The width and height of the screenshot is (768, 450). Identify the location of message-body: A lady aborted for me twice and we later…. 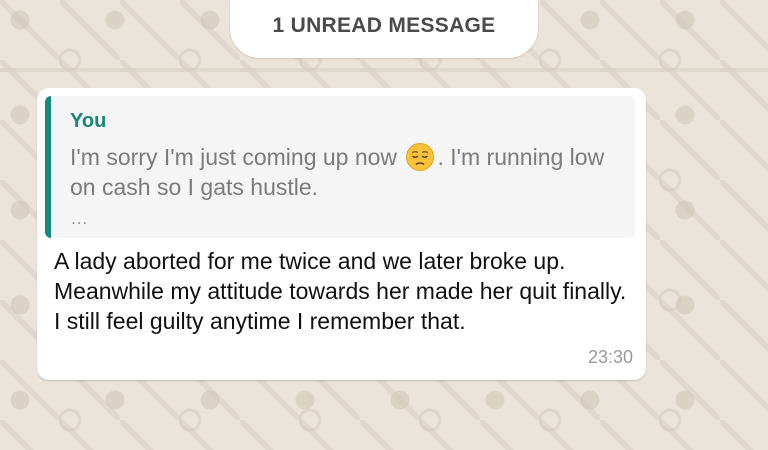
(340, 291).